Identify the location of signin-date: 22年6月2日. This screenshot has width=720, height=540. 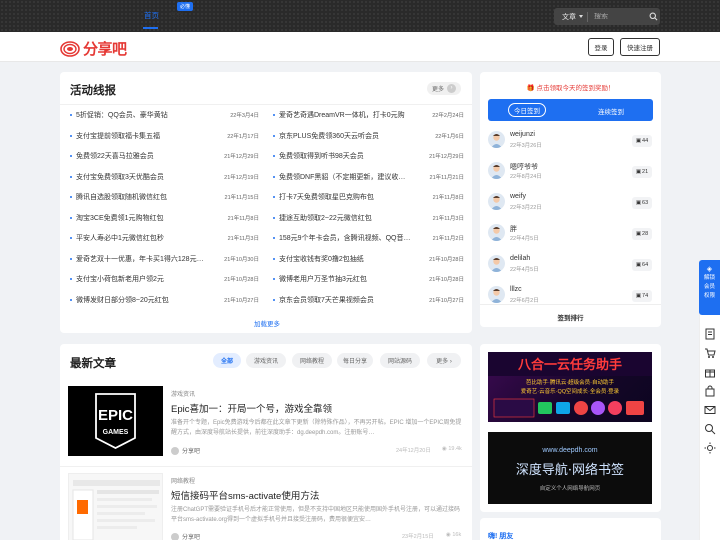
(524, 301).